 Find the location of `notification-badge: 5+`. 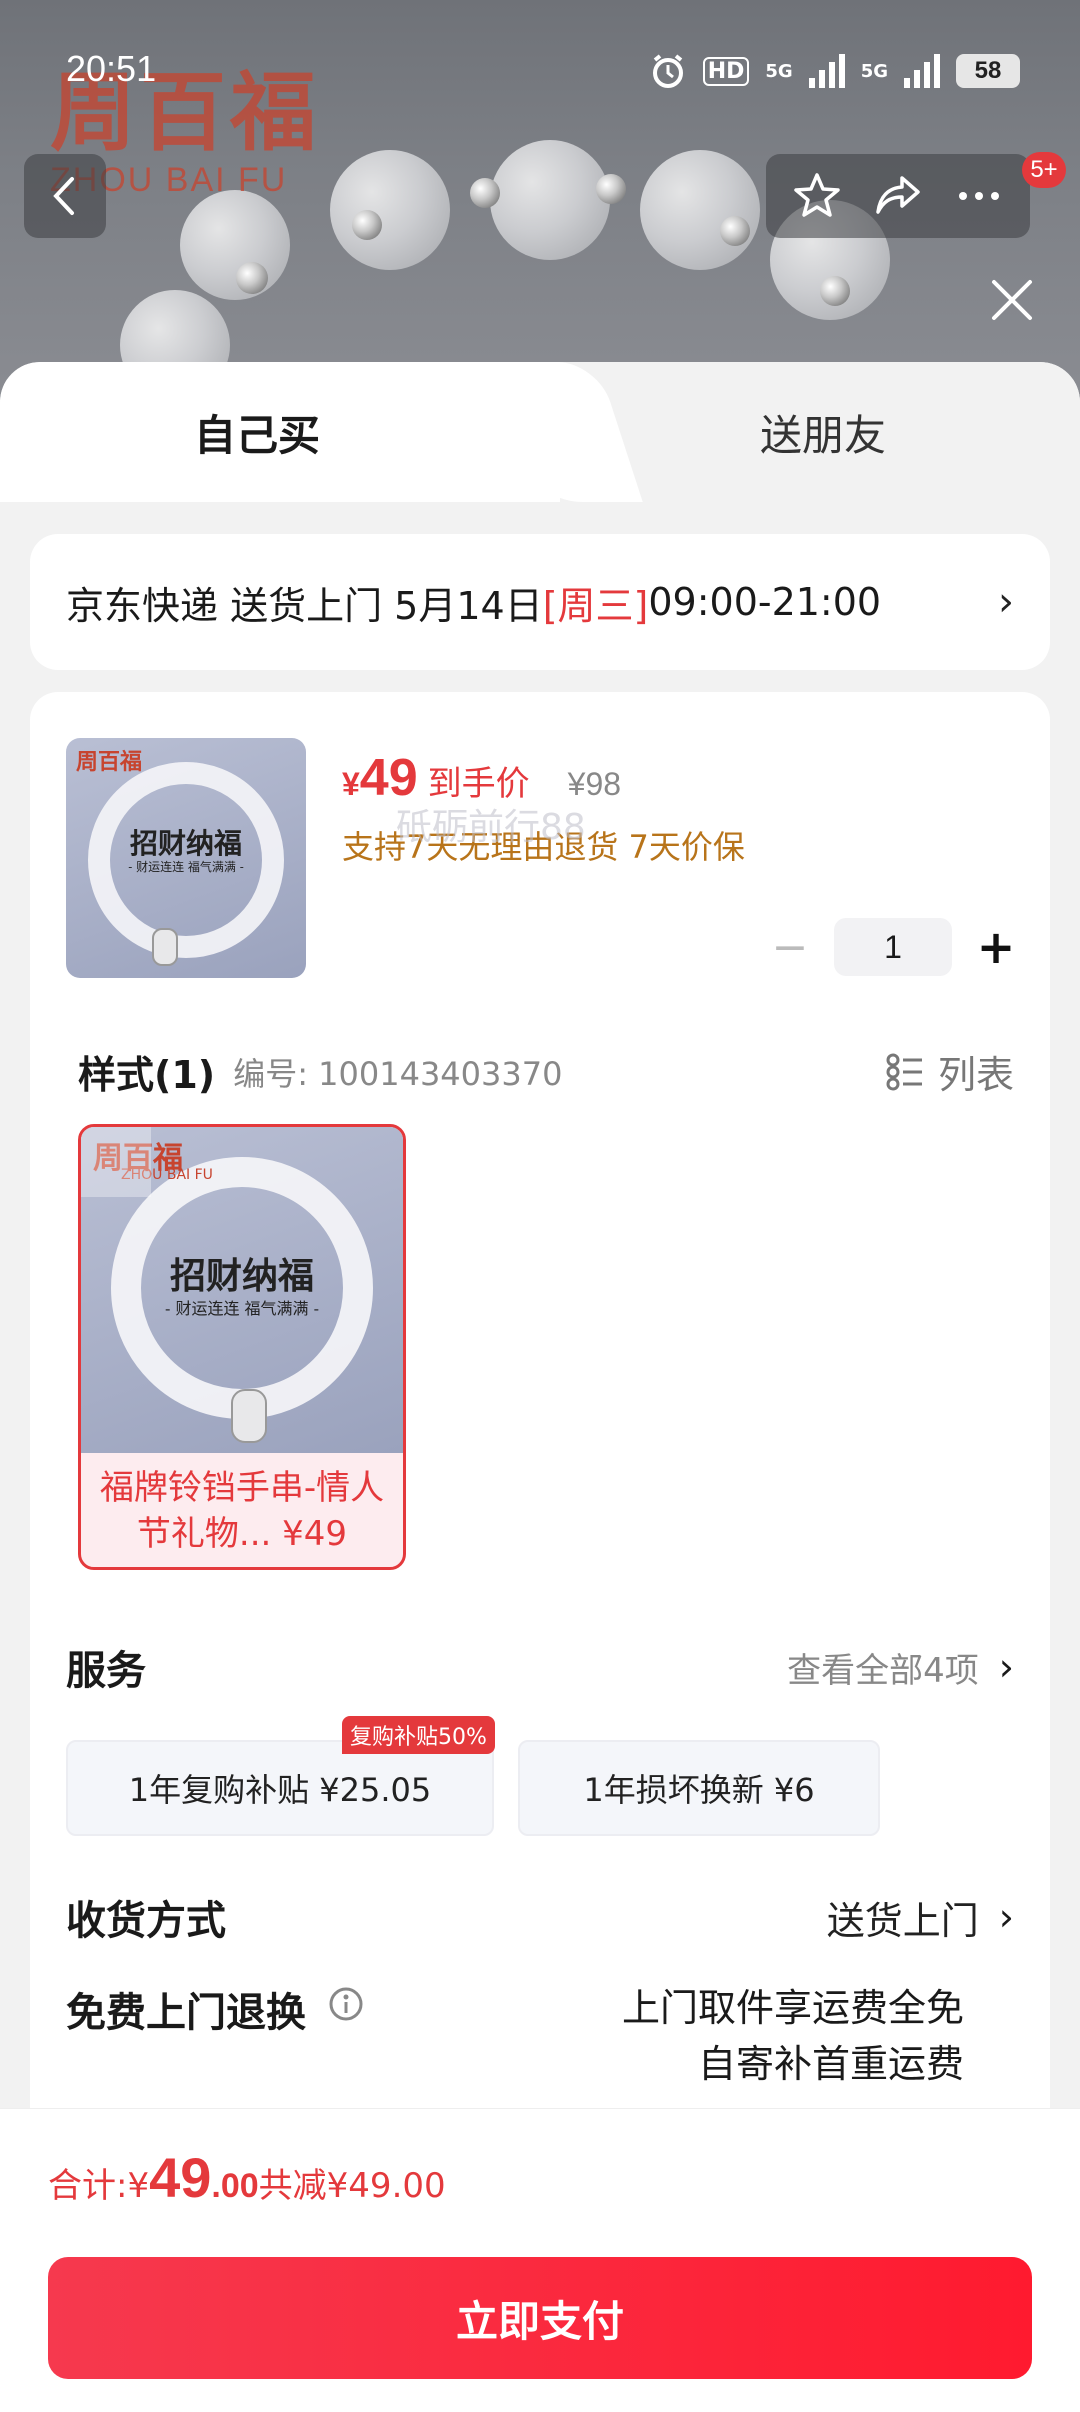

notification-badge: 5+ is located at coordinates (1044, 170).